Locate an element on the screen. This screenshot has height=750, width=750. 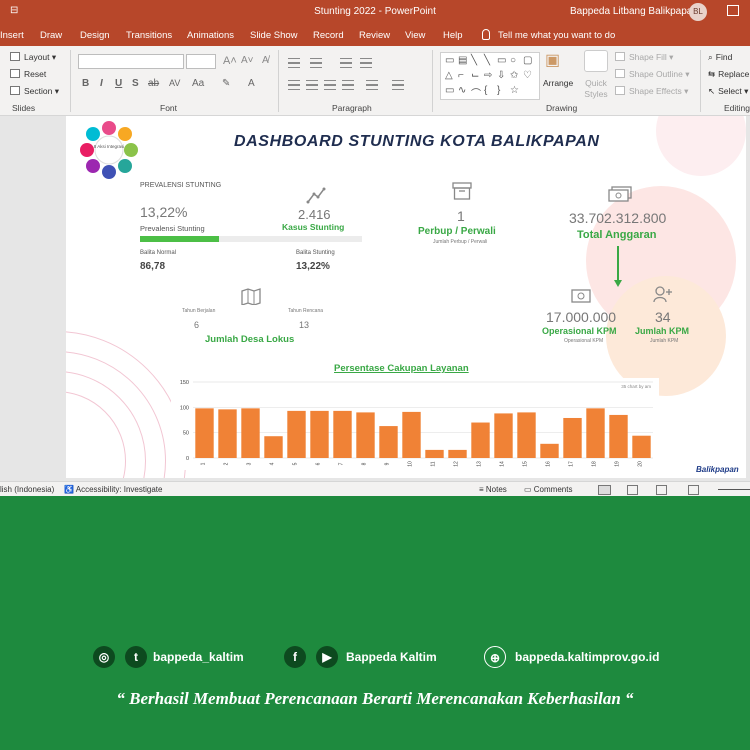
x-tick-label: 3 is located at coordinates (250, 463).